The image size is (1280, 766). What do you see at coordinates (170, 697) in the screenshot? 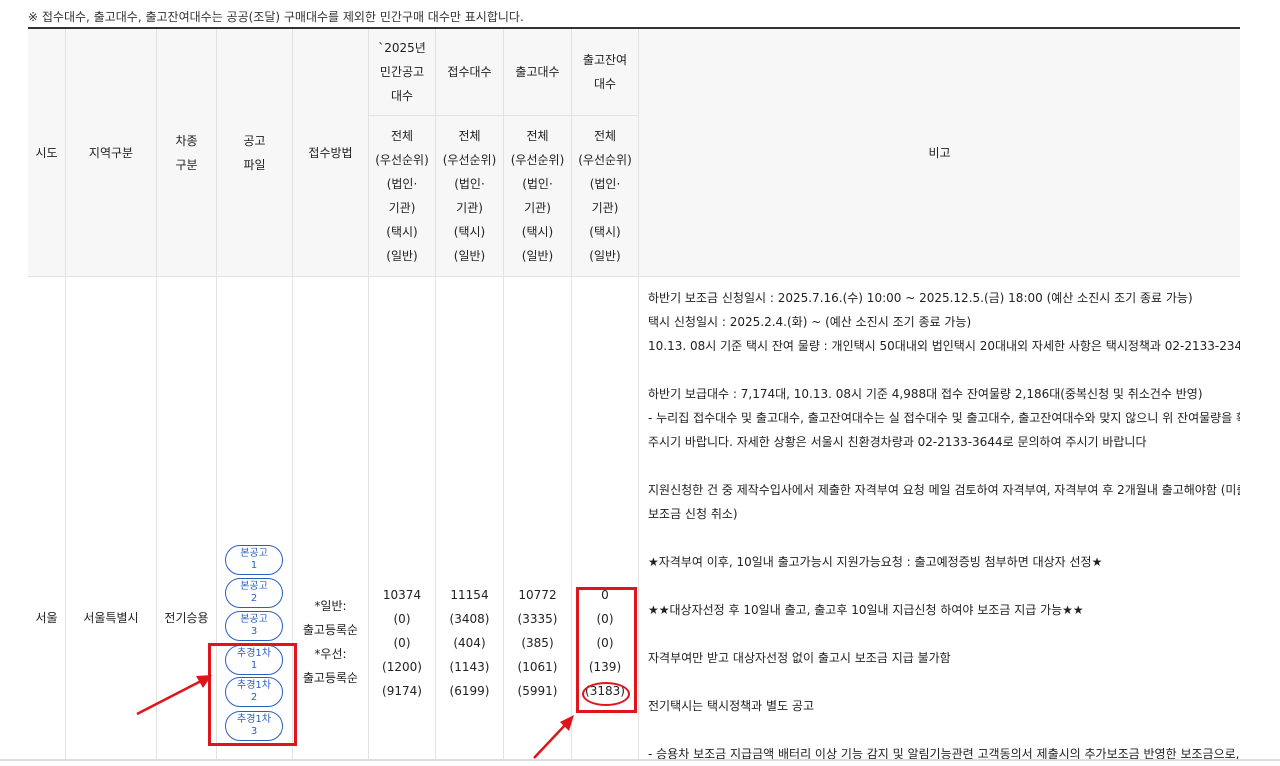
I see `arrow-line-left` at bounding box center [170, 697].